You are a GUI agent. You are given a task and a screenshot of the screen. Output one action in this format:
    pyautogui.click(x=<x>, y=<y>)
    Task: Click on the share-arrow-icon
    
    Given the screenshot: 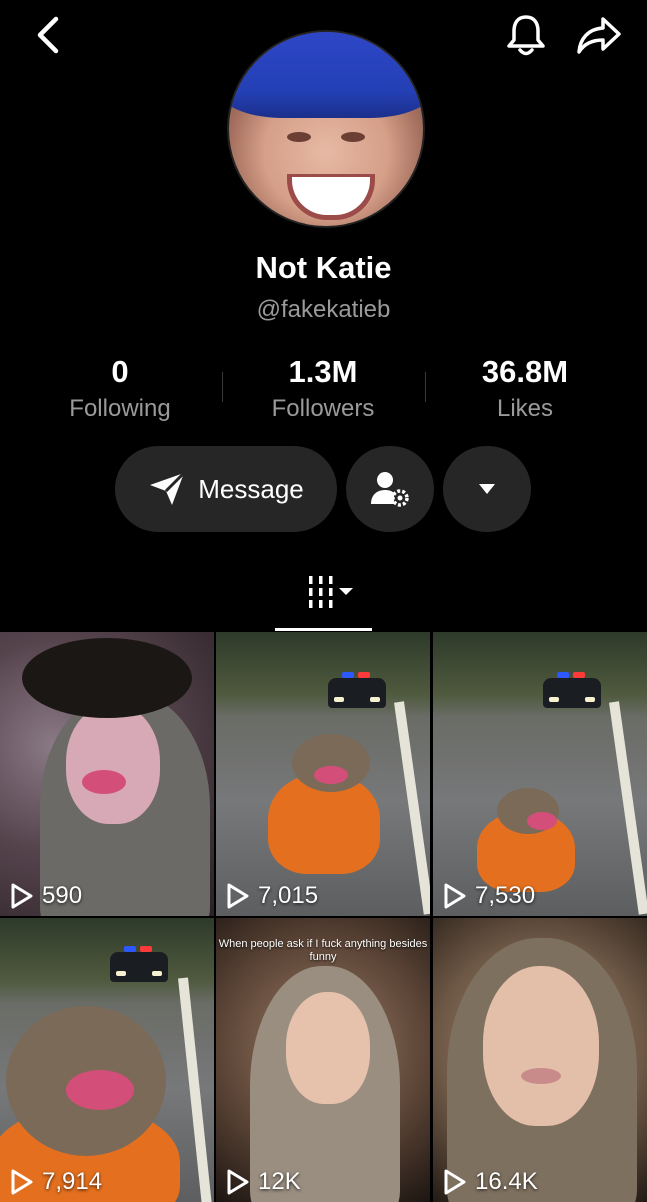 What is the action you would take?
    pyautogui.click(x=599, y=35)
    